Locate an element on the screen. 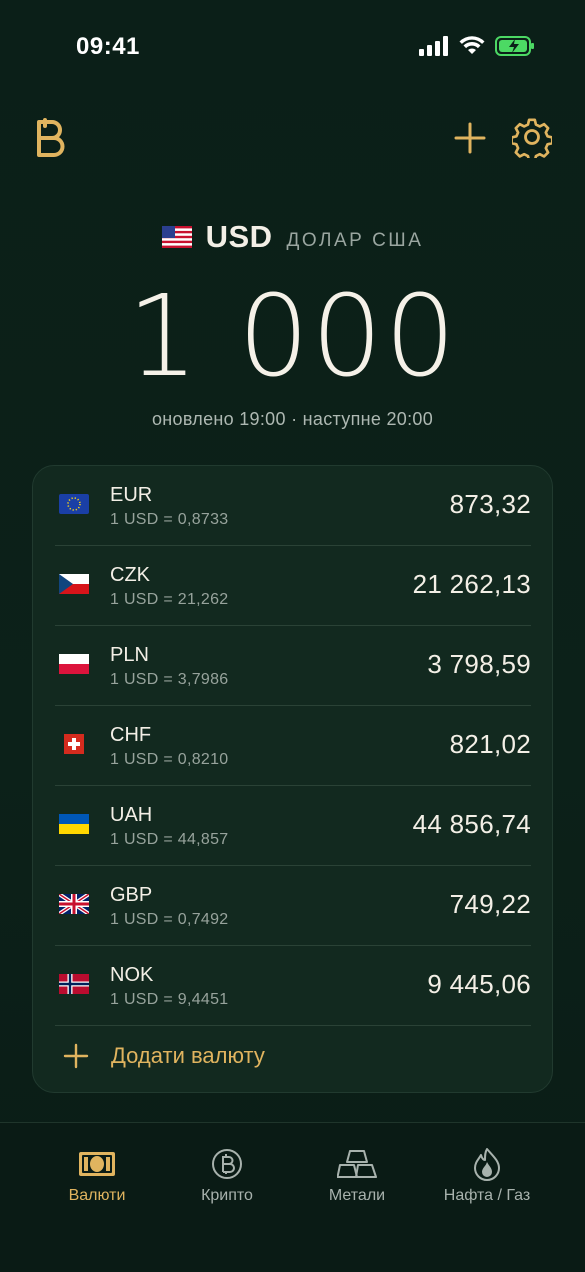  currency-code: GBP is located at coordinates (131, 895).